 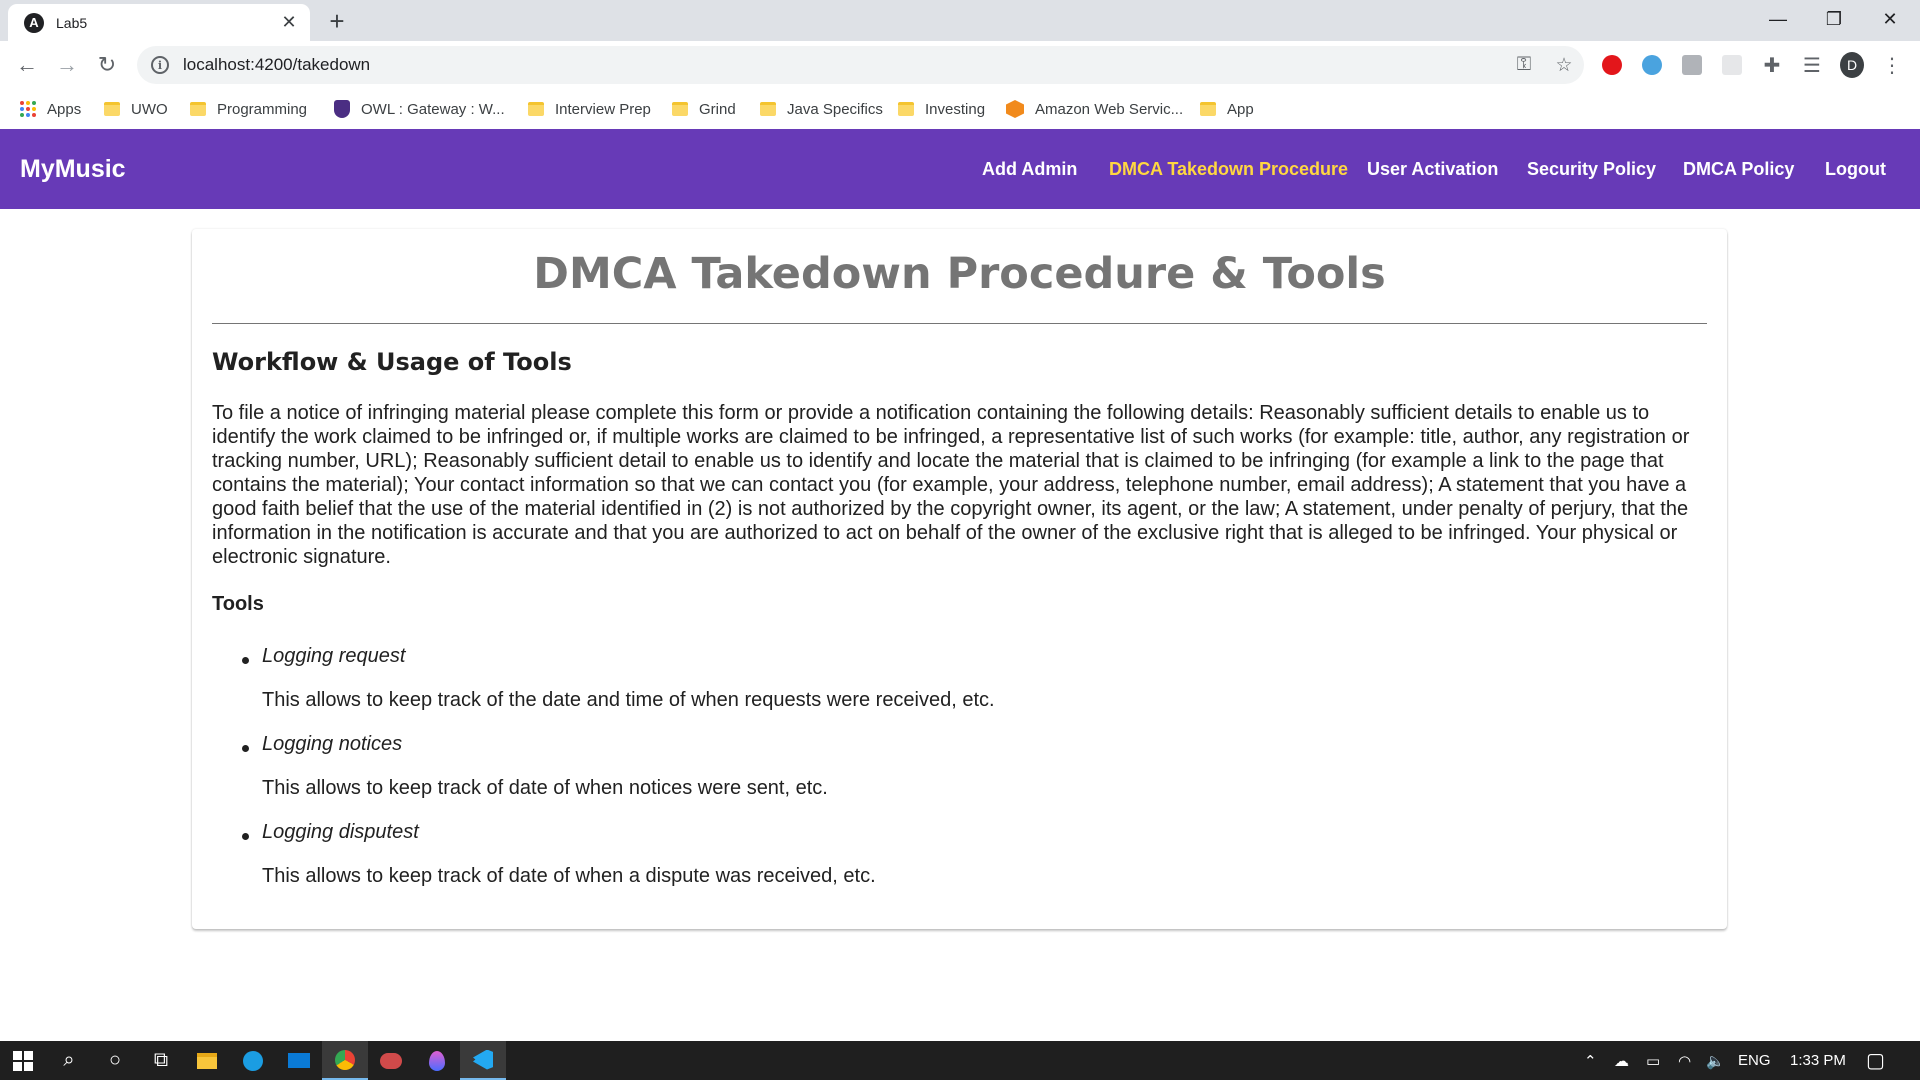 What do you see at coordinates (1892, 65) in the screenshot?
I see `browser-menu-icon: ⋮` at bounding box center [1892, 65].